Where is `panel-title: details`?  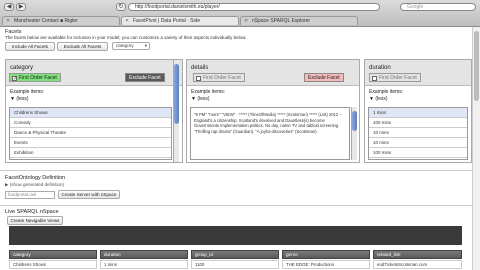
panel-title: details is located at coordinates (200, 68).